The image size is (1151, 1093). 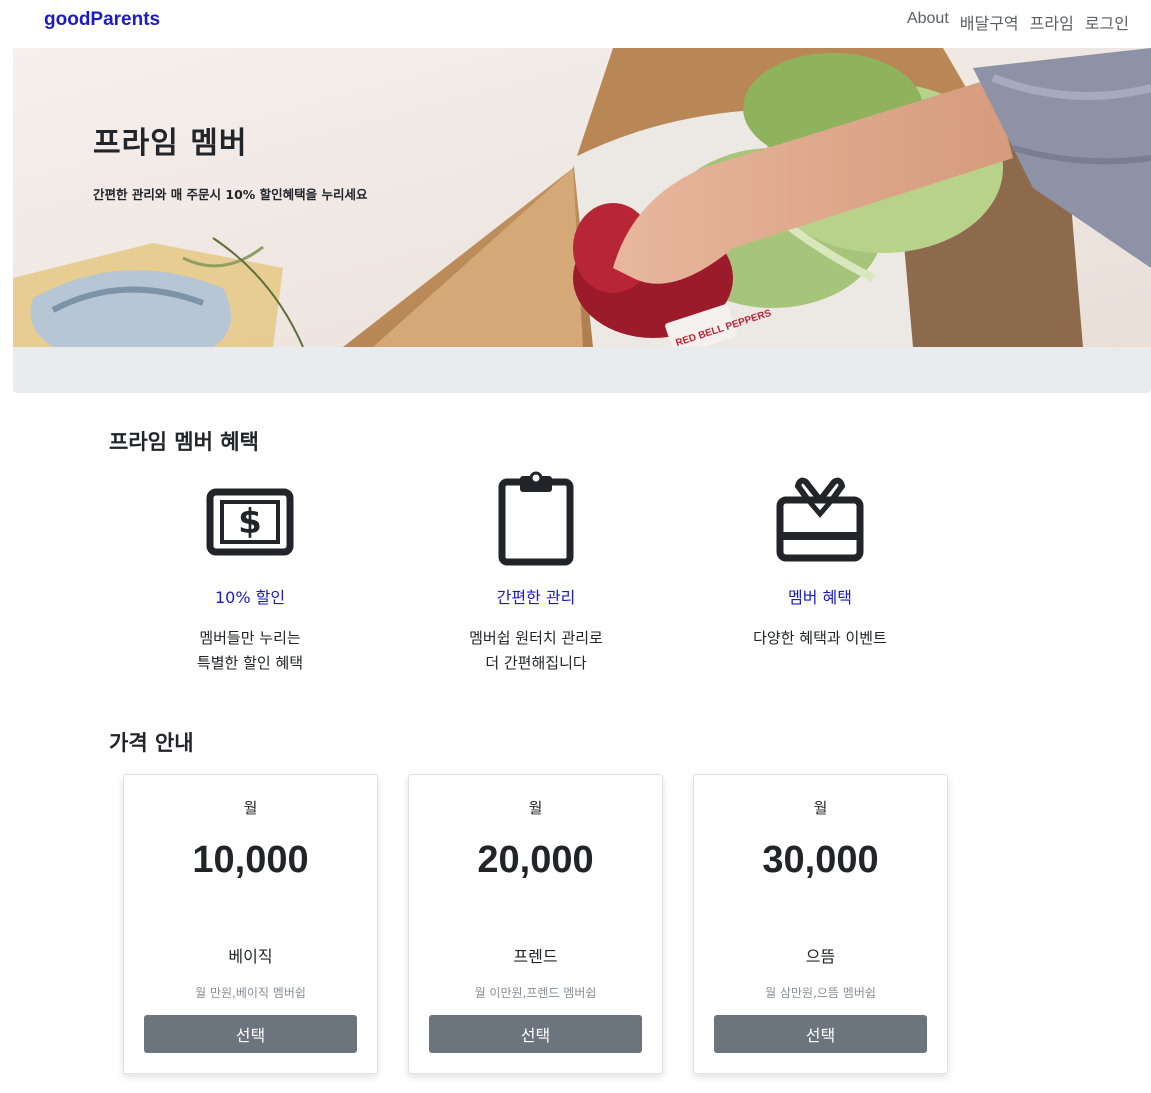 I want to click on plan-name: 으뜸, so click(x=820, y=956).